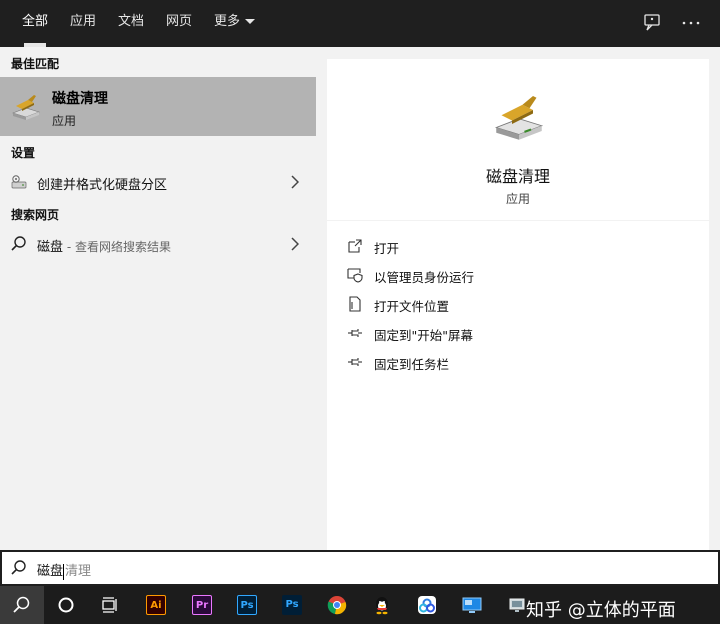 This screenshot has height=624, width=720. I want to click on best-match-kind: 应用, so click(64, 121).